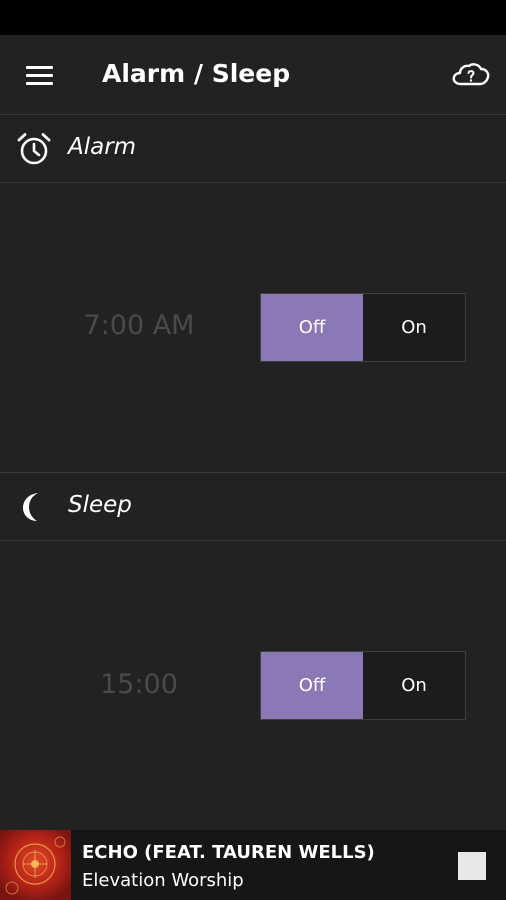  What do you see at coordinates (196, 73) in the screenshot?
I see `page-title: Alarm / Sleep` at bounding box center [196, 73].